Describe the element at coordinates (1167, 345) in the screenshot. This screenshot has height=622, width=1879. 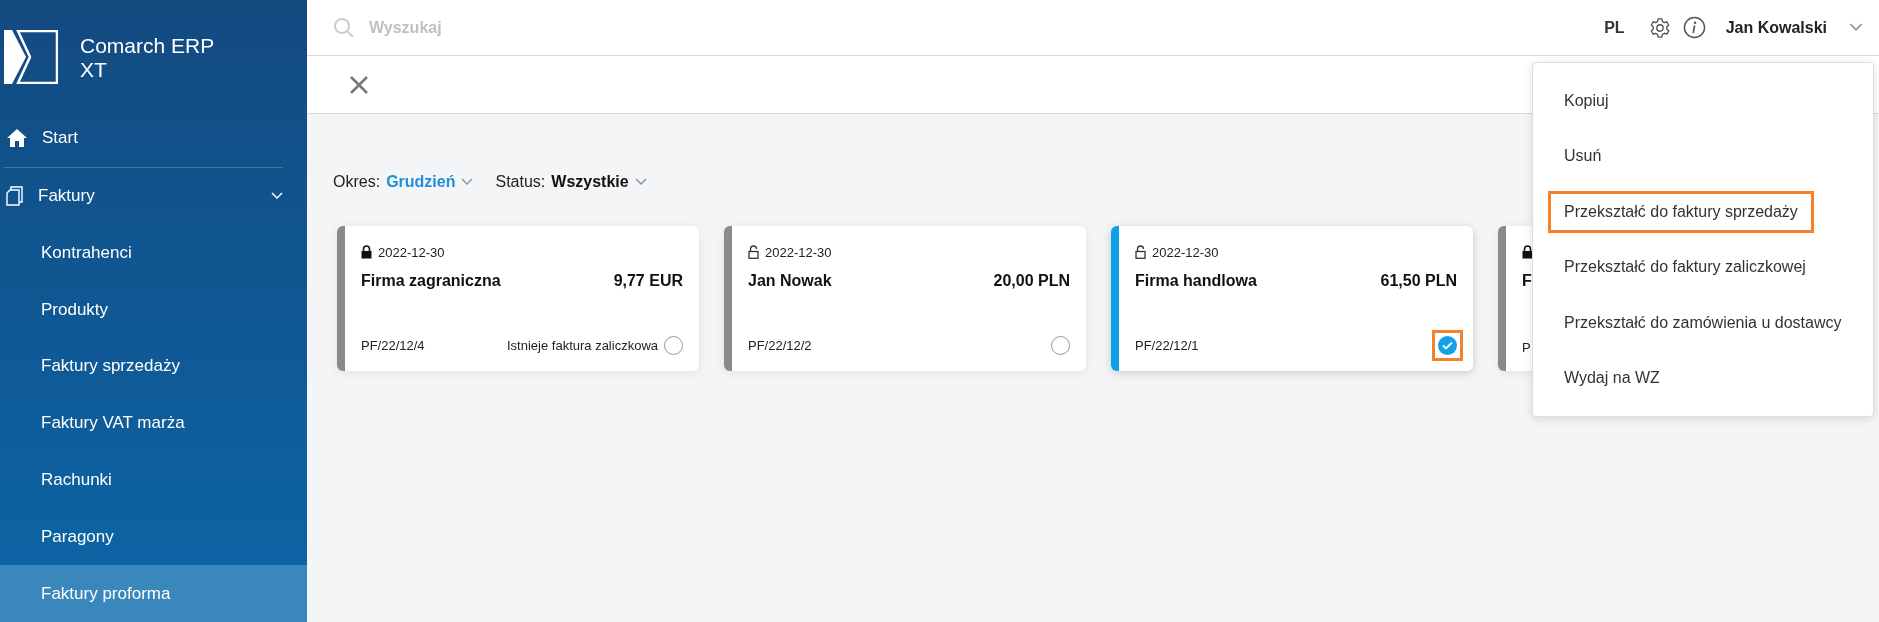
I see `invoice-number: PF/22/12/1` at that location.